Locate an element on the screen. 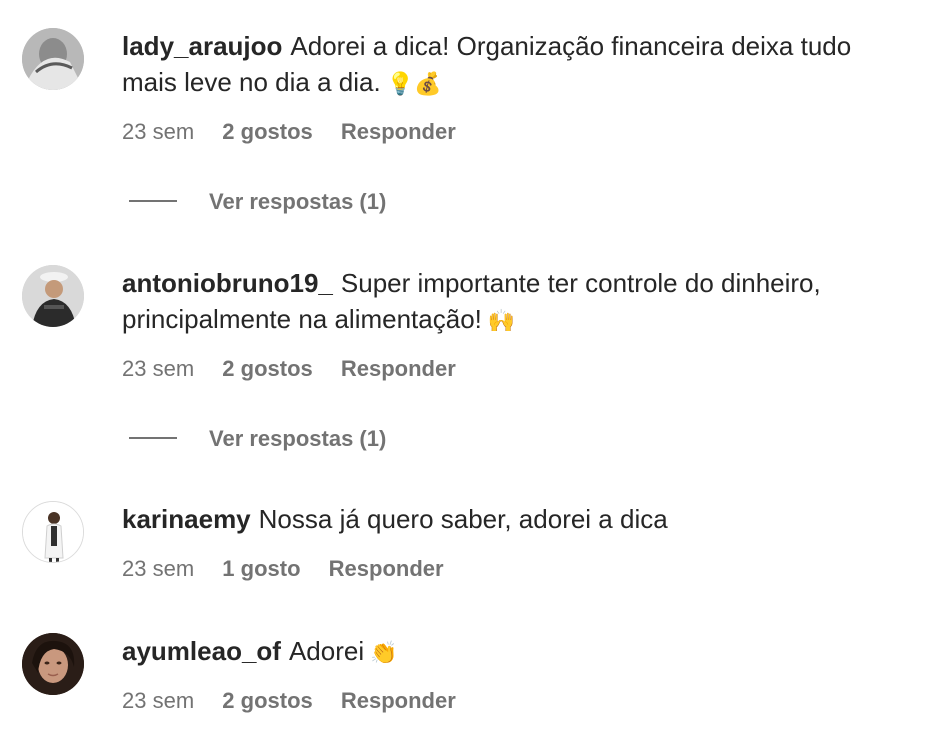 The height and width of the screenshot is (748, 930). comment-username: antoniobruno19_ is located at coordinates (227, 283).